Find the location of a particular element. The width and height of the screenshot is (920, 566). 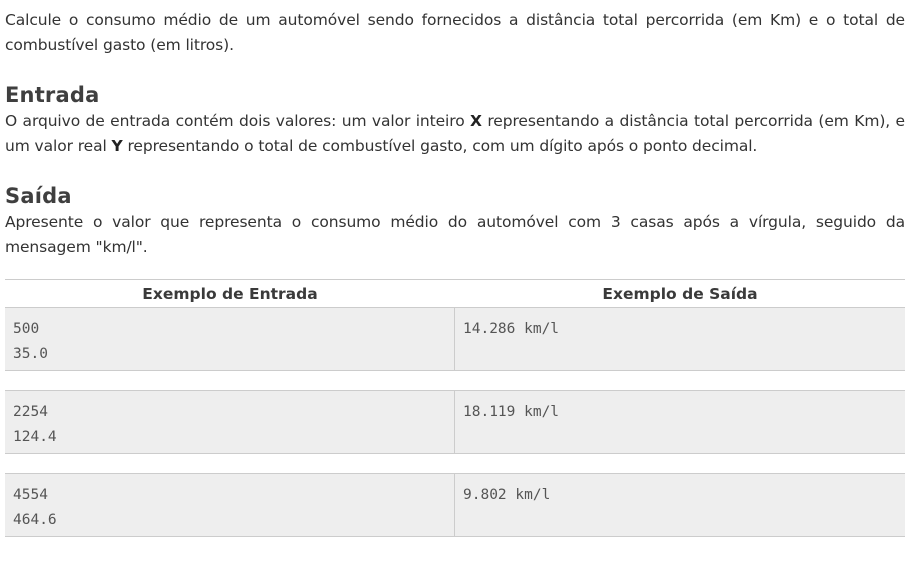

sample-output: 18.119 km/l is located at coordinates (511, 412).